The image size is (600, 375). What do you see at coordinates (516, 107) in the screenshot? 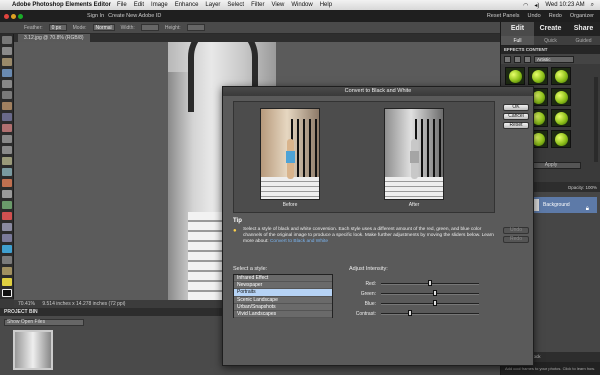
I see `ok-button: OK` at bounding box center [516, 107].